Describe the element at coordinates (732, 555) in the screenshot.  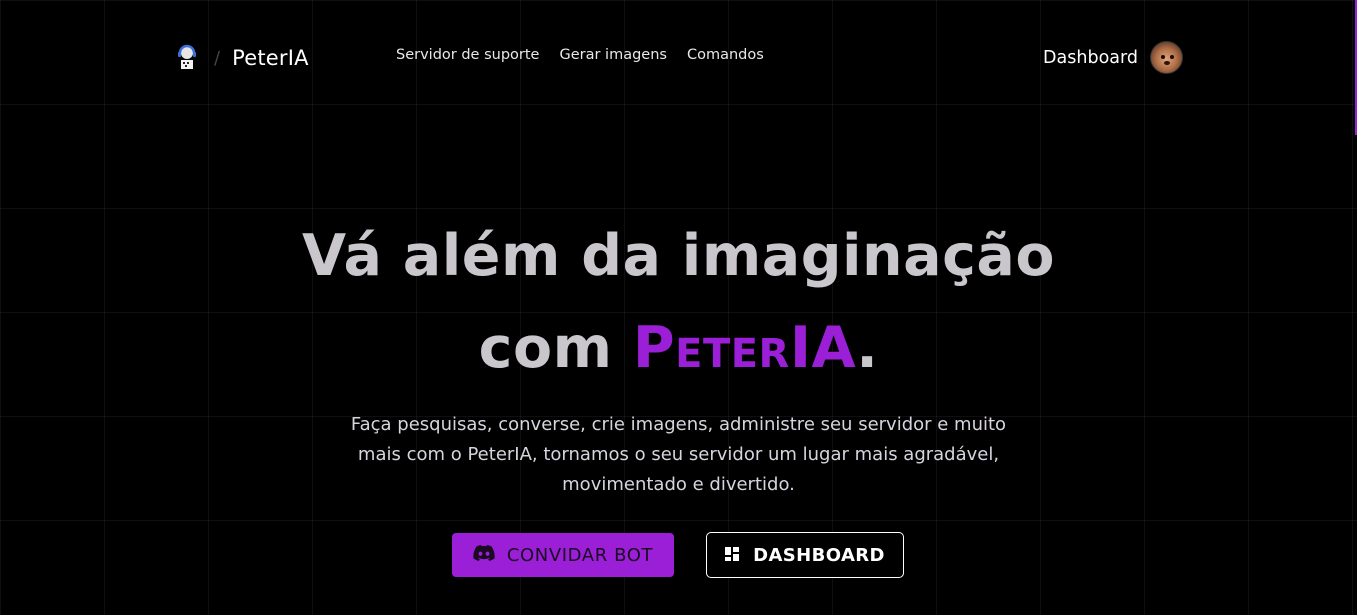
I see `dashboard-grid-icon` at that location.